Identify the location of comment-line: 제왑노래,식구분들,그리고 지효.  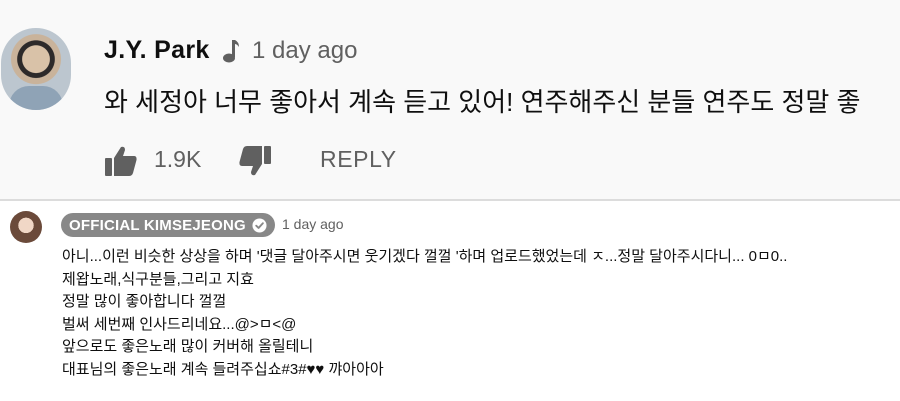
(158, 279).